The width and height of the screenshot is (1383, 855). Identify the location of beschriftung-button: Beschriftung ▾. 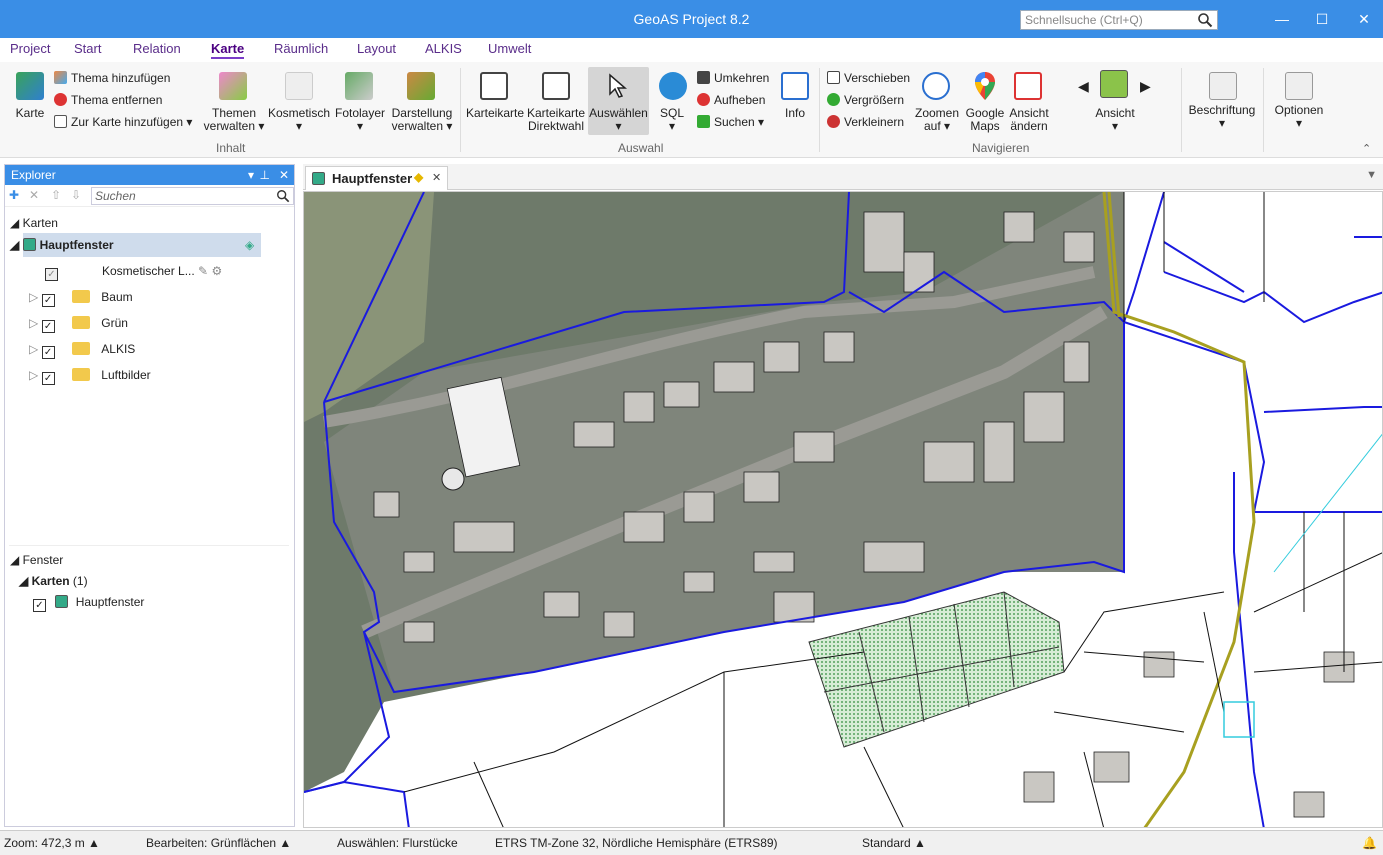
(1222, 117).